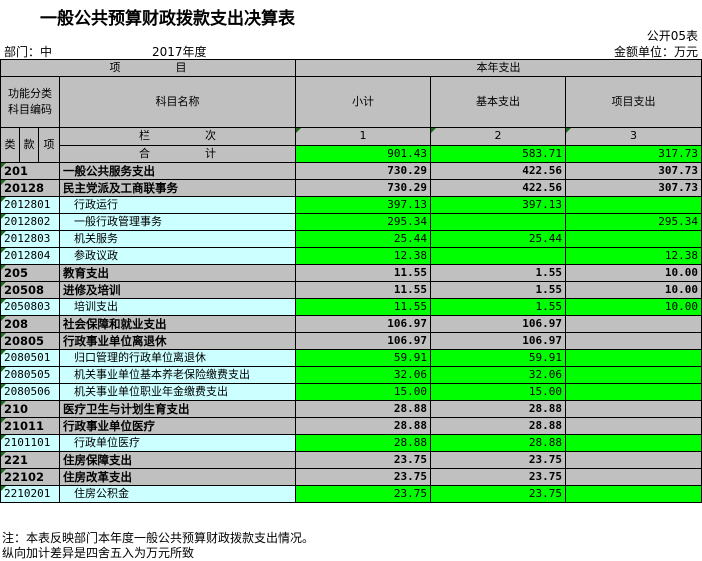 The height and width of the screenshot is (561, 702). What do you see at coordinates (351, 426) in the screenshot?
I see `table-row: 21011 行政事业单位医疗 28.88 28.88` at bounding box center [351, 426].